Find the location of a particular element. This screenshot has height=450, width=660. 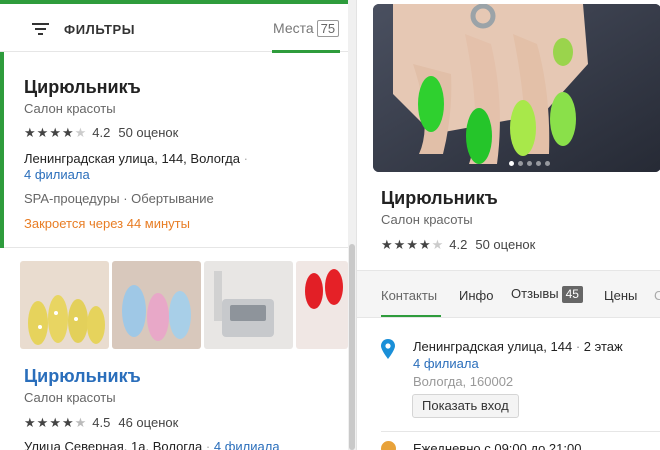

result-address: Ленинградская улица, 144, Вологда is located at coordinates (132, 158).